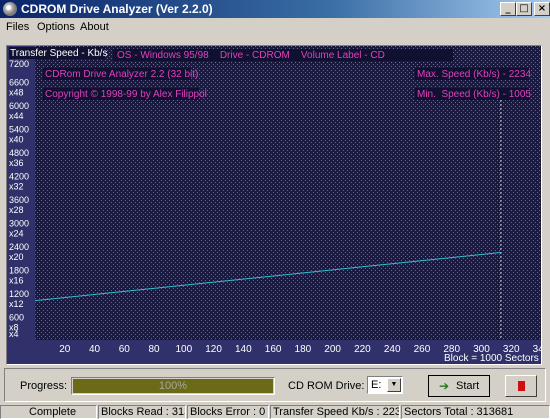 The width and height of the screenshot is (550, 419). I want to click on menu-options: Options, so click(56, 27).